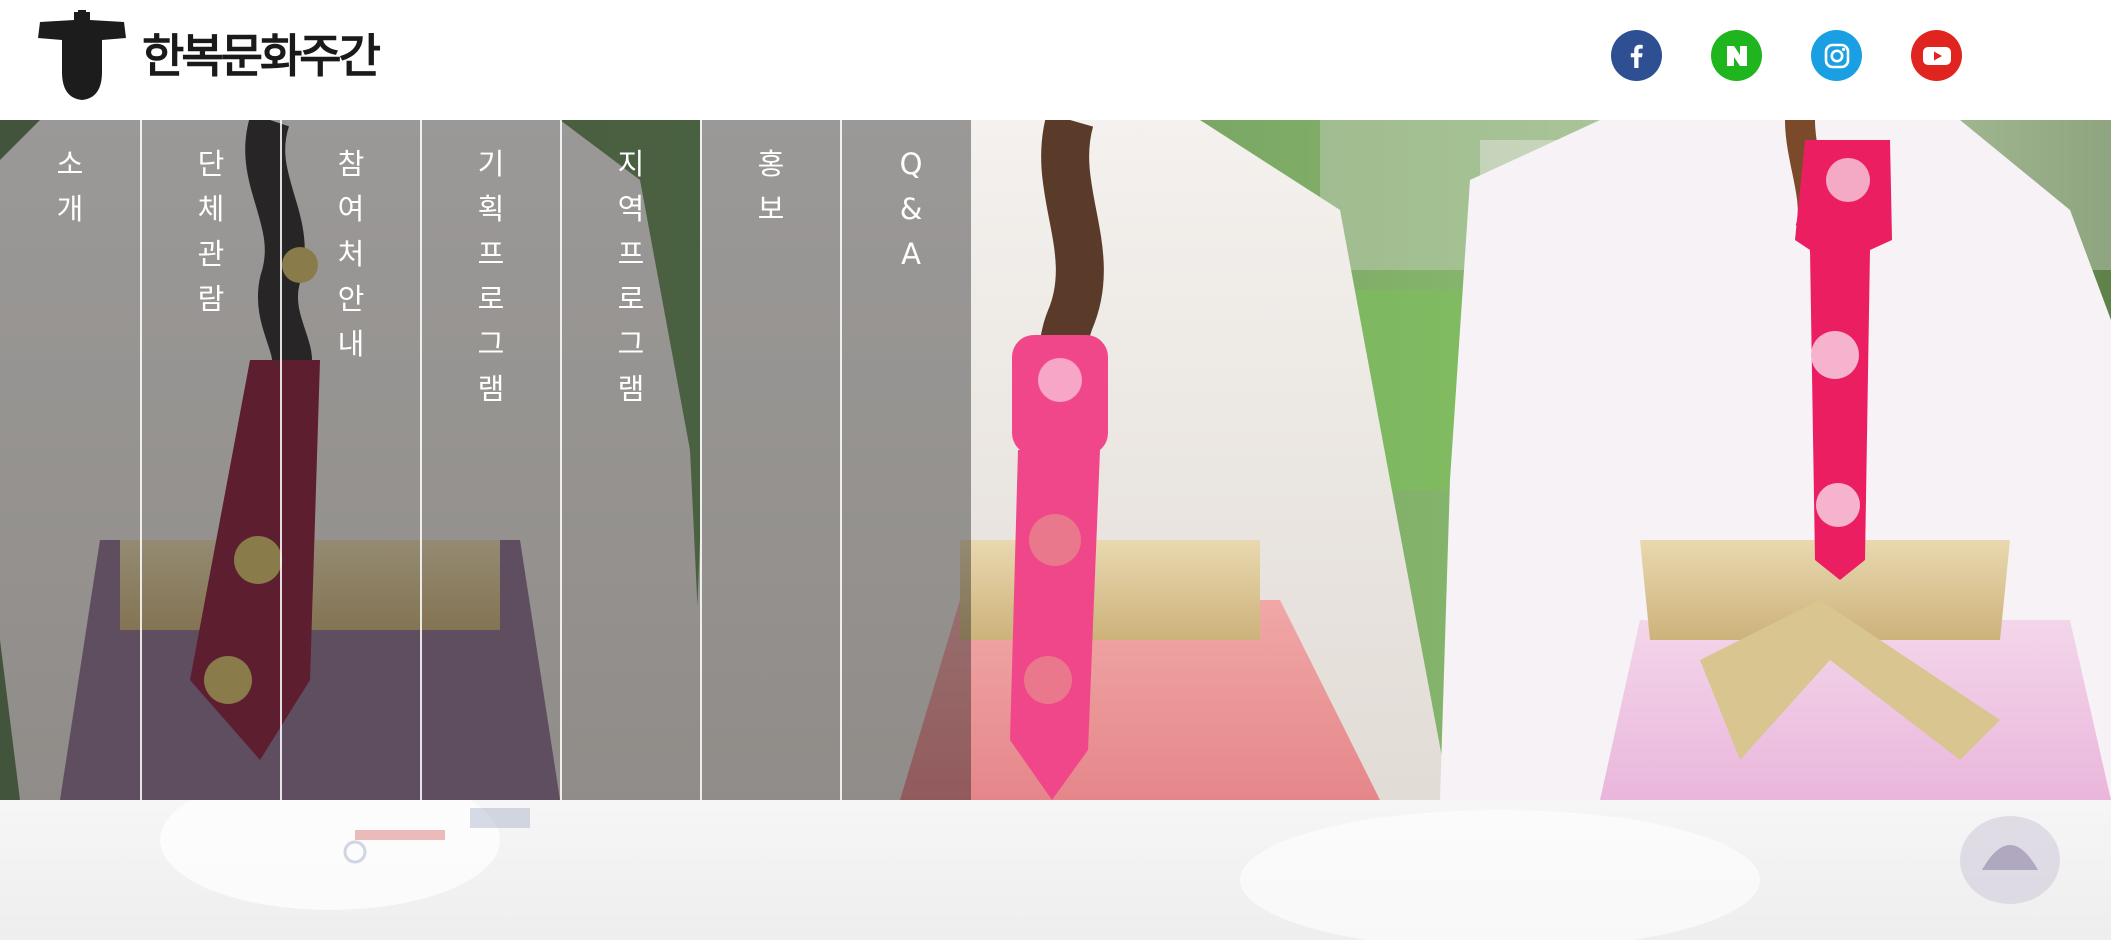 This screenshot has width=2111, height=940. What do you see at coordinates (630, 460) in the screenshot?
I see `nav-item-regional-programs: 지역프로그램` at bounding box center [630, 460].